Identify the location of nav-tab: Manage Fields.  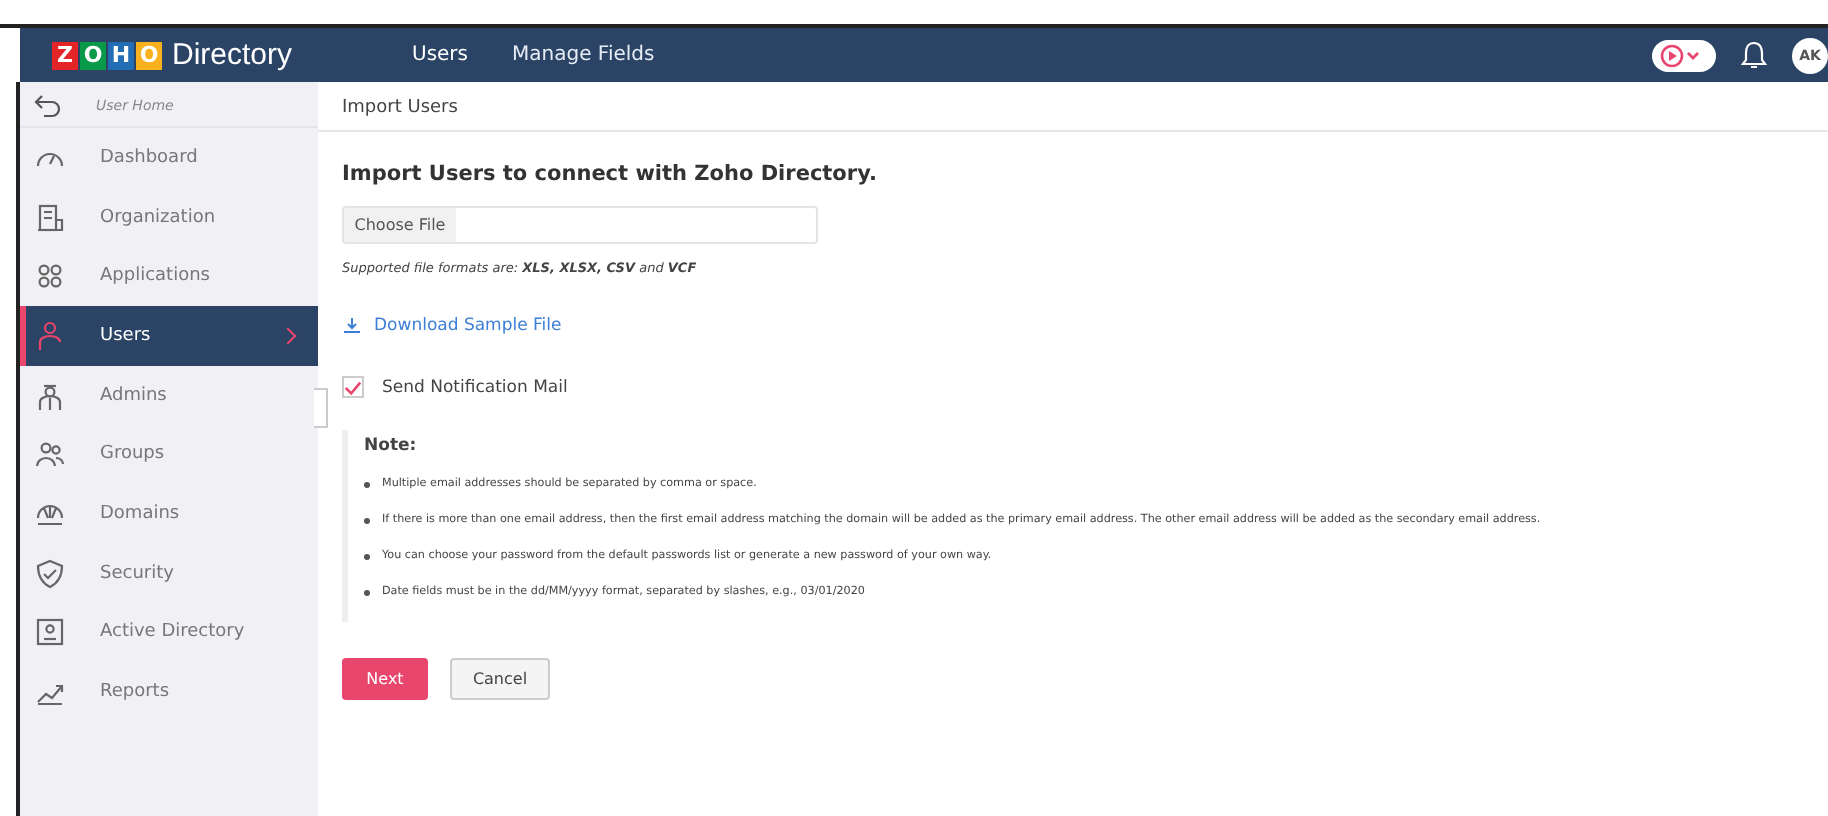
(583, 55).